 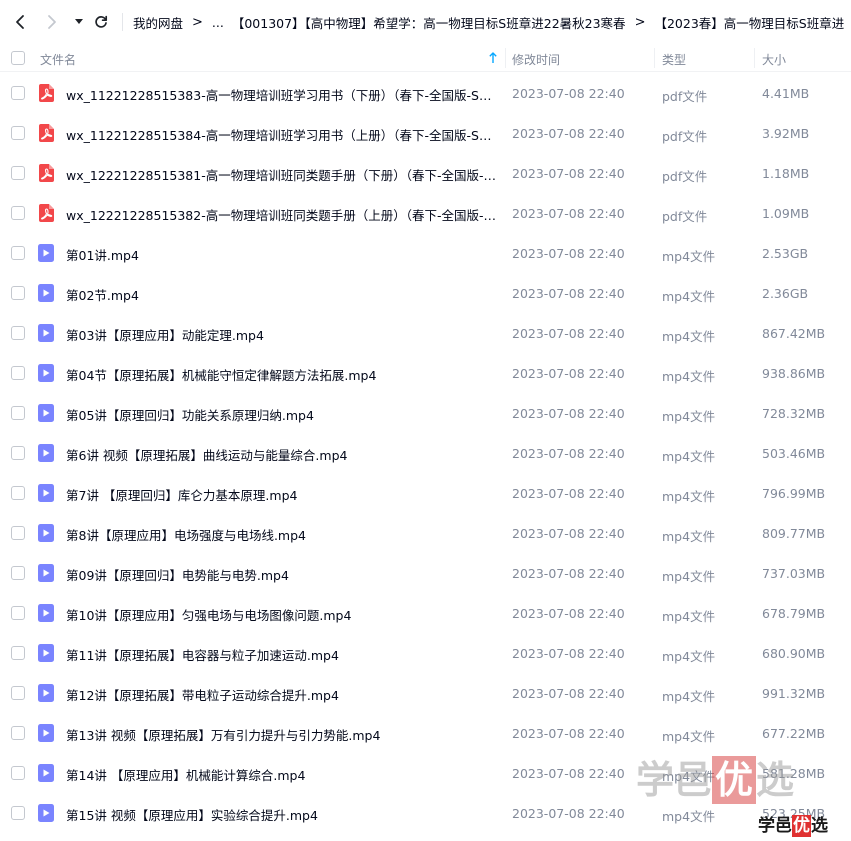 What do you see at coordinates (493, 58) in the screenshot?
I see `sort-ascending-icon` at bounding box center [493, 58].